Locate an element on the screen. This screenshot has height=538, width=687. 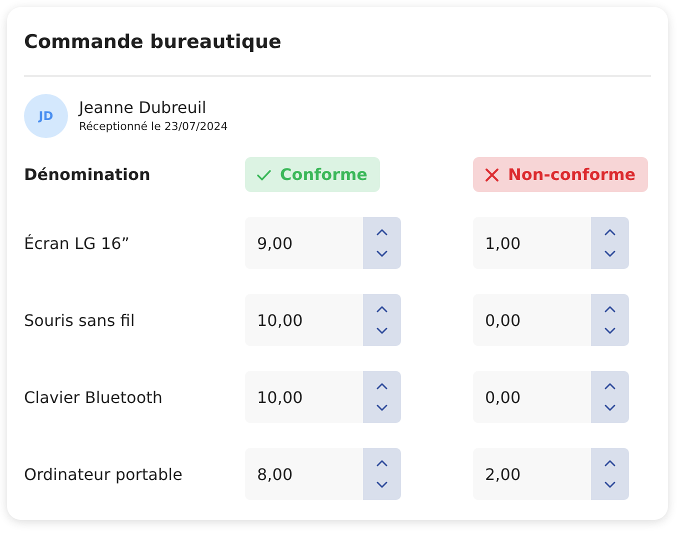
item-name: Souris sans fil is located at coordinates (80, 320).